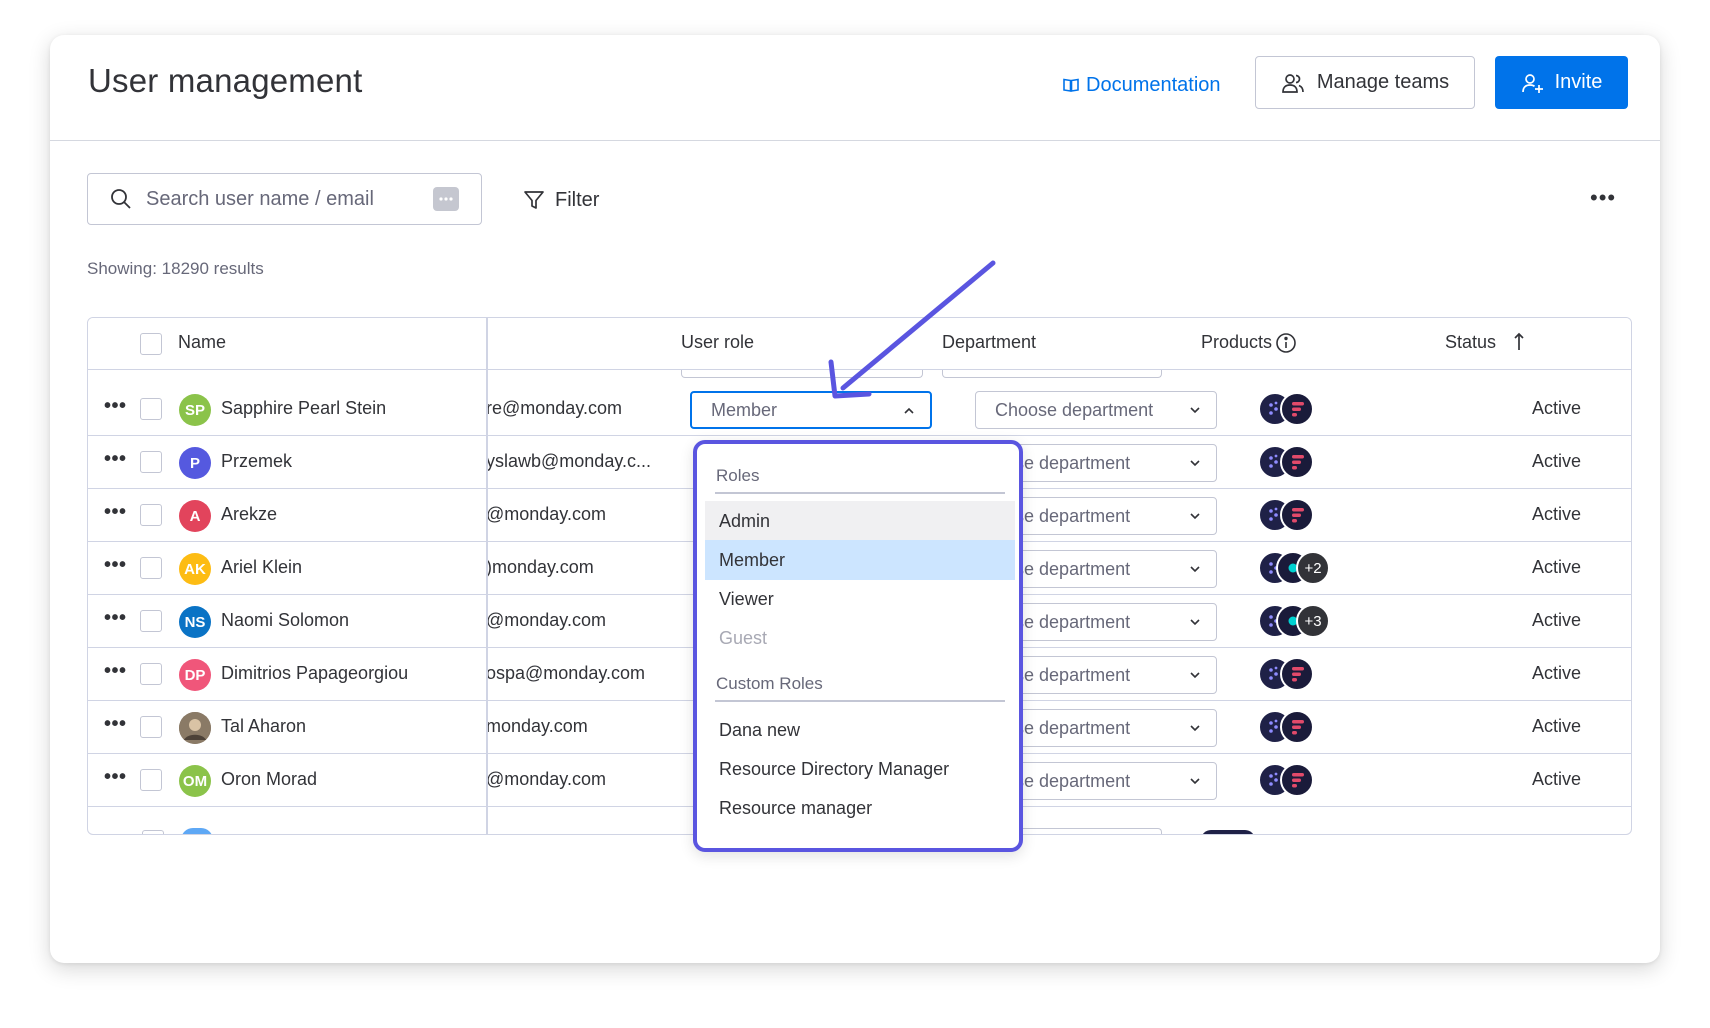  I want to click on documentation-label: Documentation, so click(1153, 84).